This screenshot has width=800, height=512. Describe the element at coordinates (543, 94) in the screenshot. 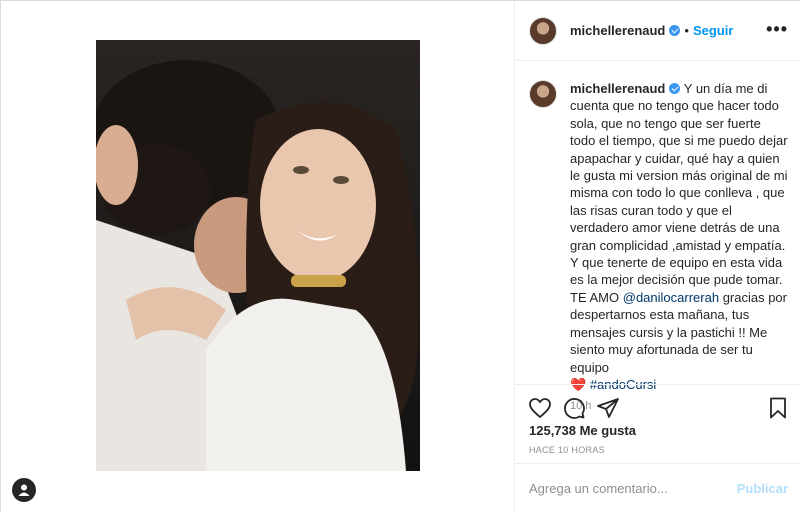

I see `caption-author-avatar` at that location.